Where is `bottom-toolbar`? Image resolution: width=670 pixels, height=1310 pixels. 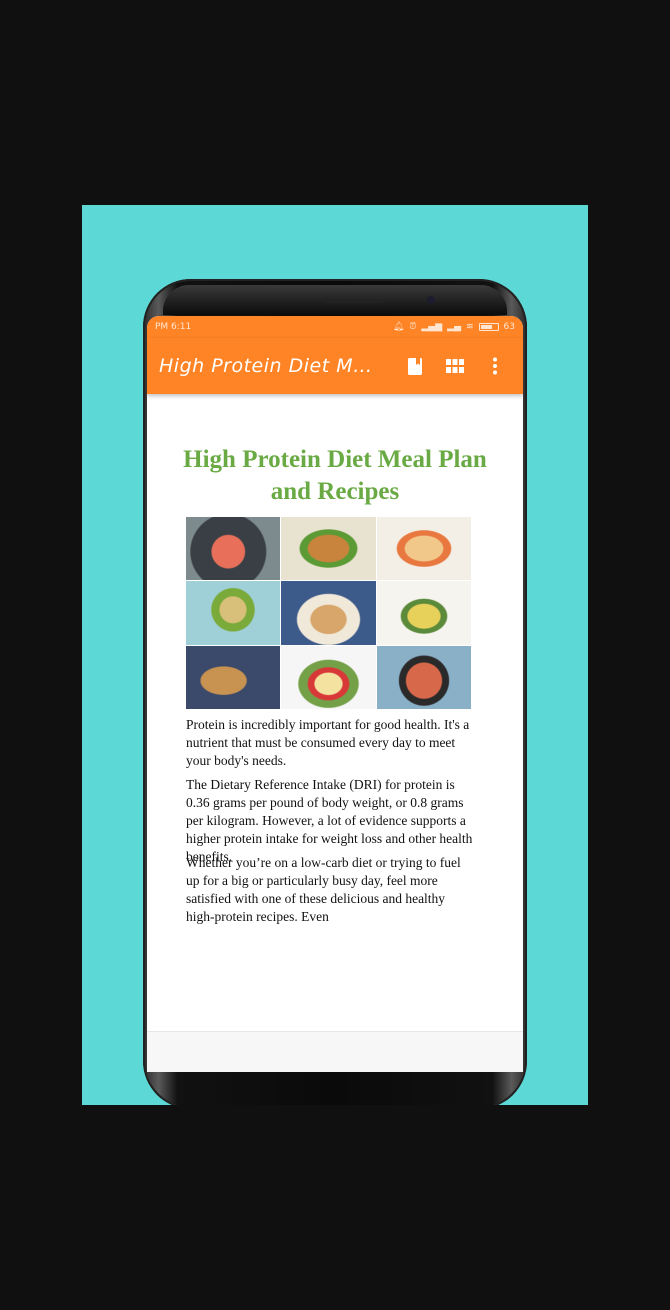 bottom-toolbar is located at coordinates (335, 1051).